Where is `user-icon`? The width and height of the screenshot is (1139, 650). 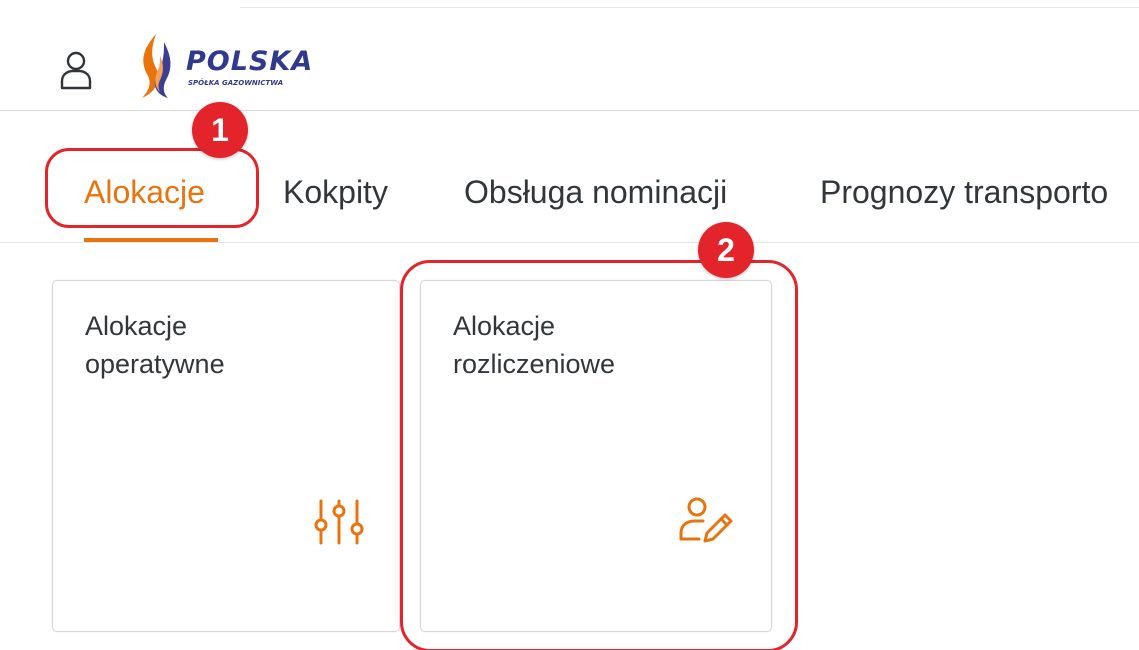 user-icon is located at coordinates (76, 70).